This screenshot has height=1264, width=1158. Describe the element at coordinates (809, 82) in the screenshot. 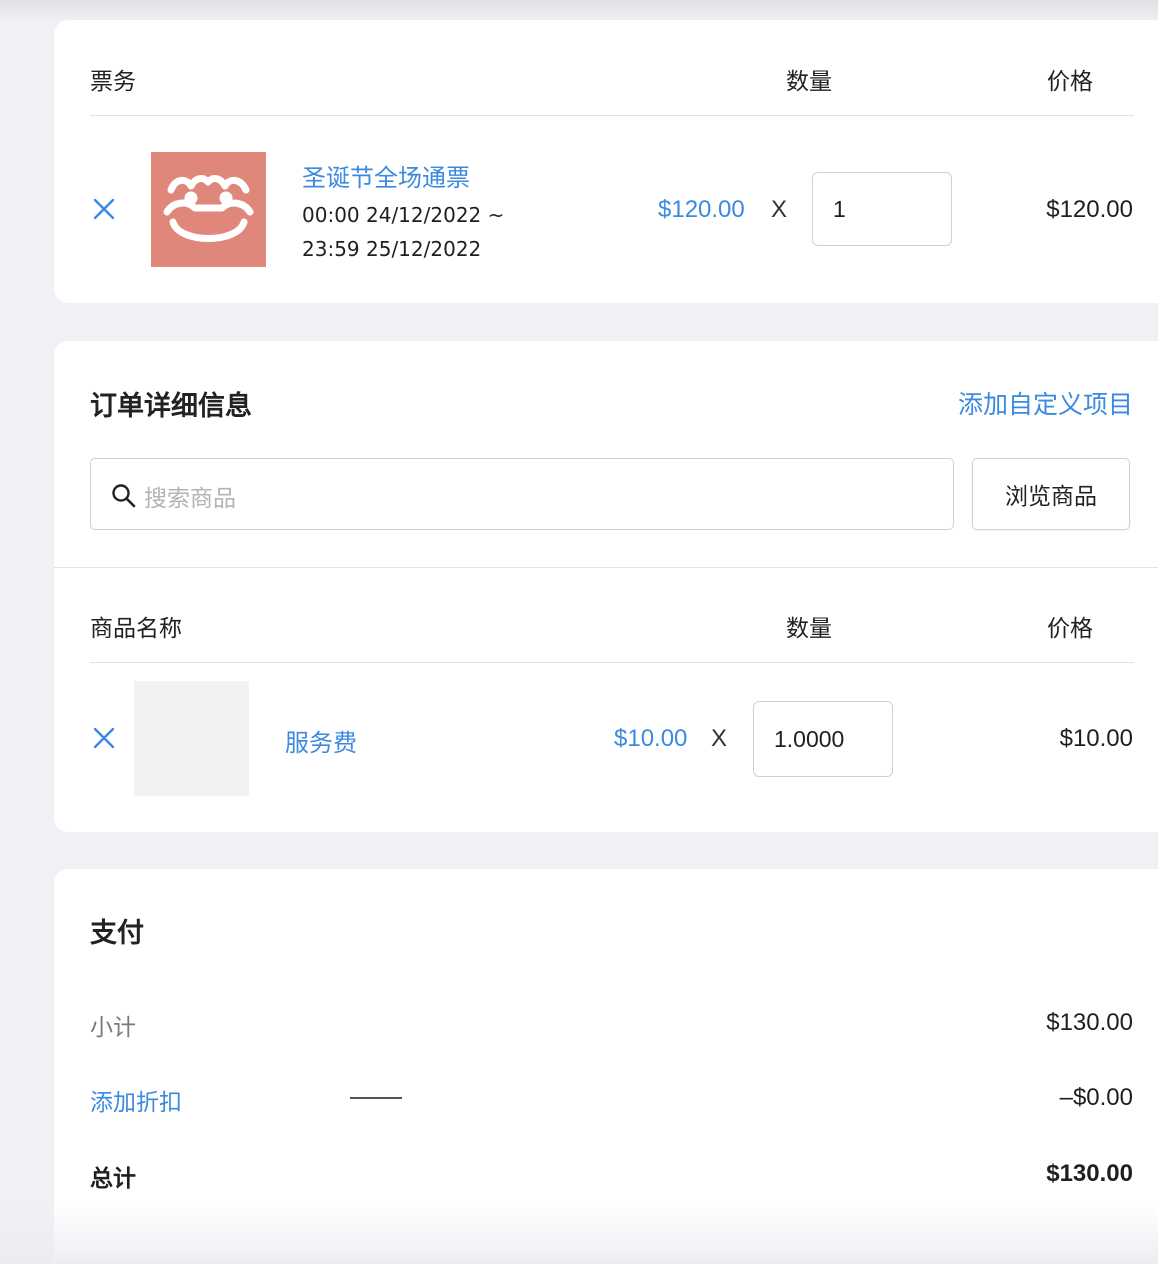

I see `tickets-header-qty: 数量` at that location.